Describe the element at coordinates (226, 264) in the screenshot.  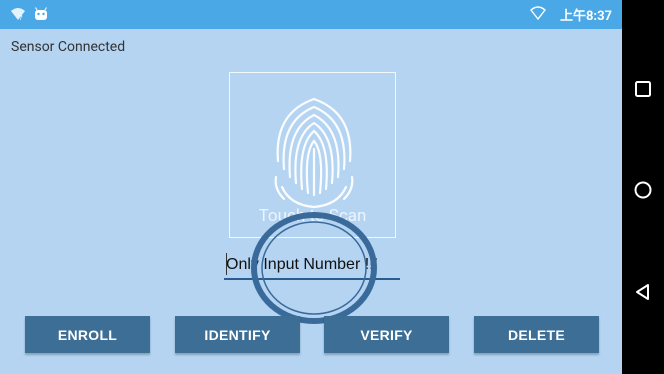
I see `text-cursor` at that location.